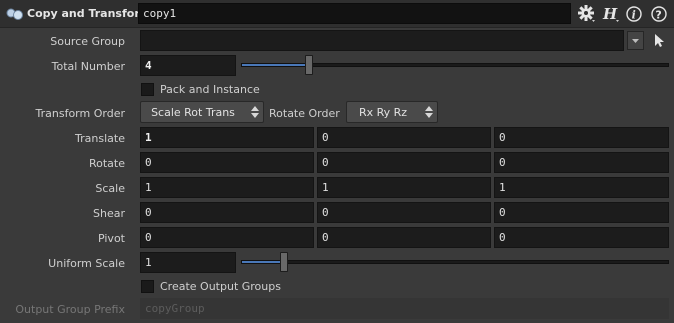 The image size is (674, 323). Describe the element at coordinates (210, 89) in the screenshot. I see `pack-instance-label: Pack and Instance` at that location.